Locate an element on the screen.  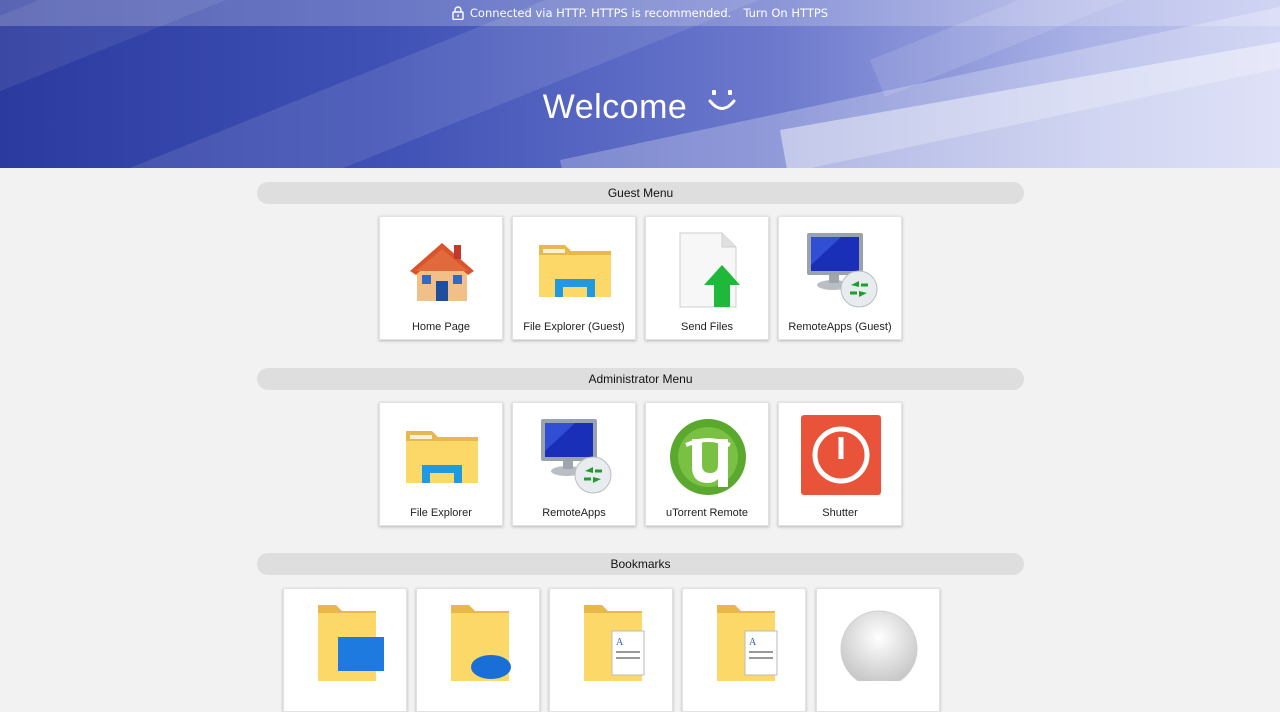
upload-file-icon is located at coordinates (708, 269).